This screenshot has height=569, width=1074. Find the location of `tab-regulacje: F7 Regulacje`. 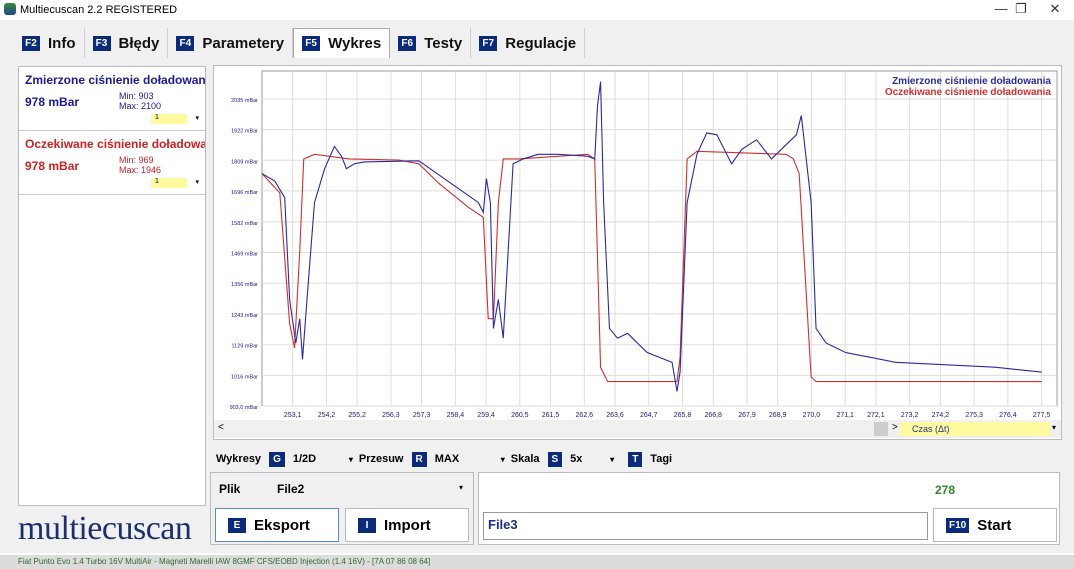

tab-regulacje: F7 Regulacje is located at coordinates (528, 43).